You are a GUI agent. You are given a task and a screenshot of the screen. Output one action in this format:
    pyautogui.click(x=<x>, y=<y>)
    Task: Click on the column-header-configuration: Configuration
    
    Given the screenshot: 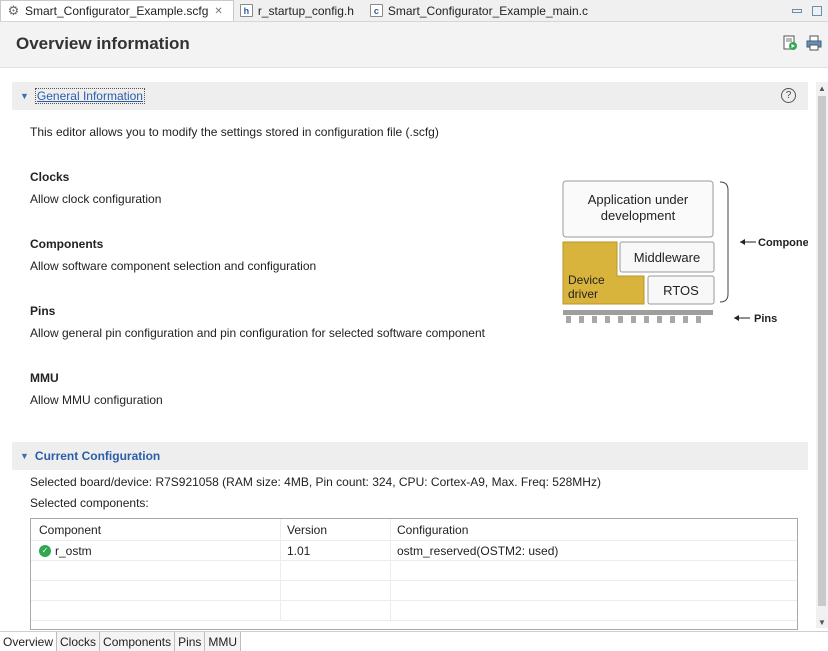 What is the action you would take?
    pyautogui.click(x=594, y=529)
    